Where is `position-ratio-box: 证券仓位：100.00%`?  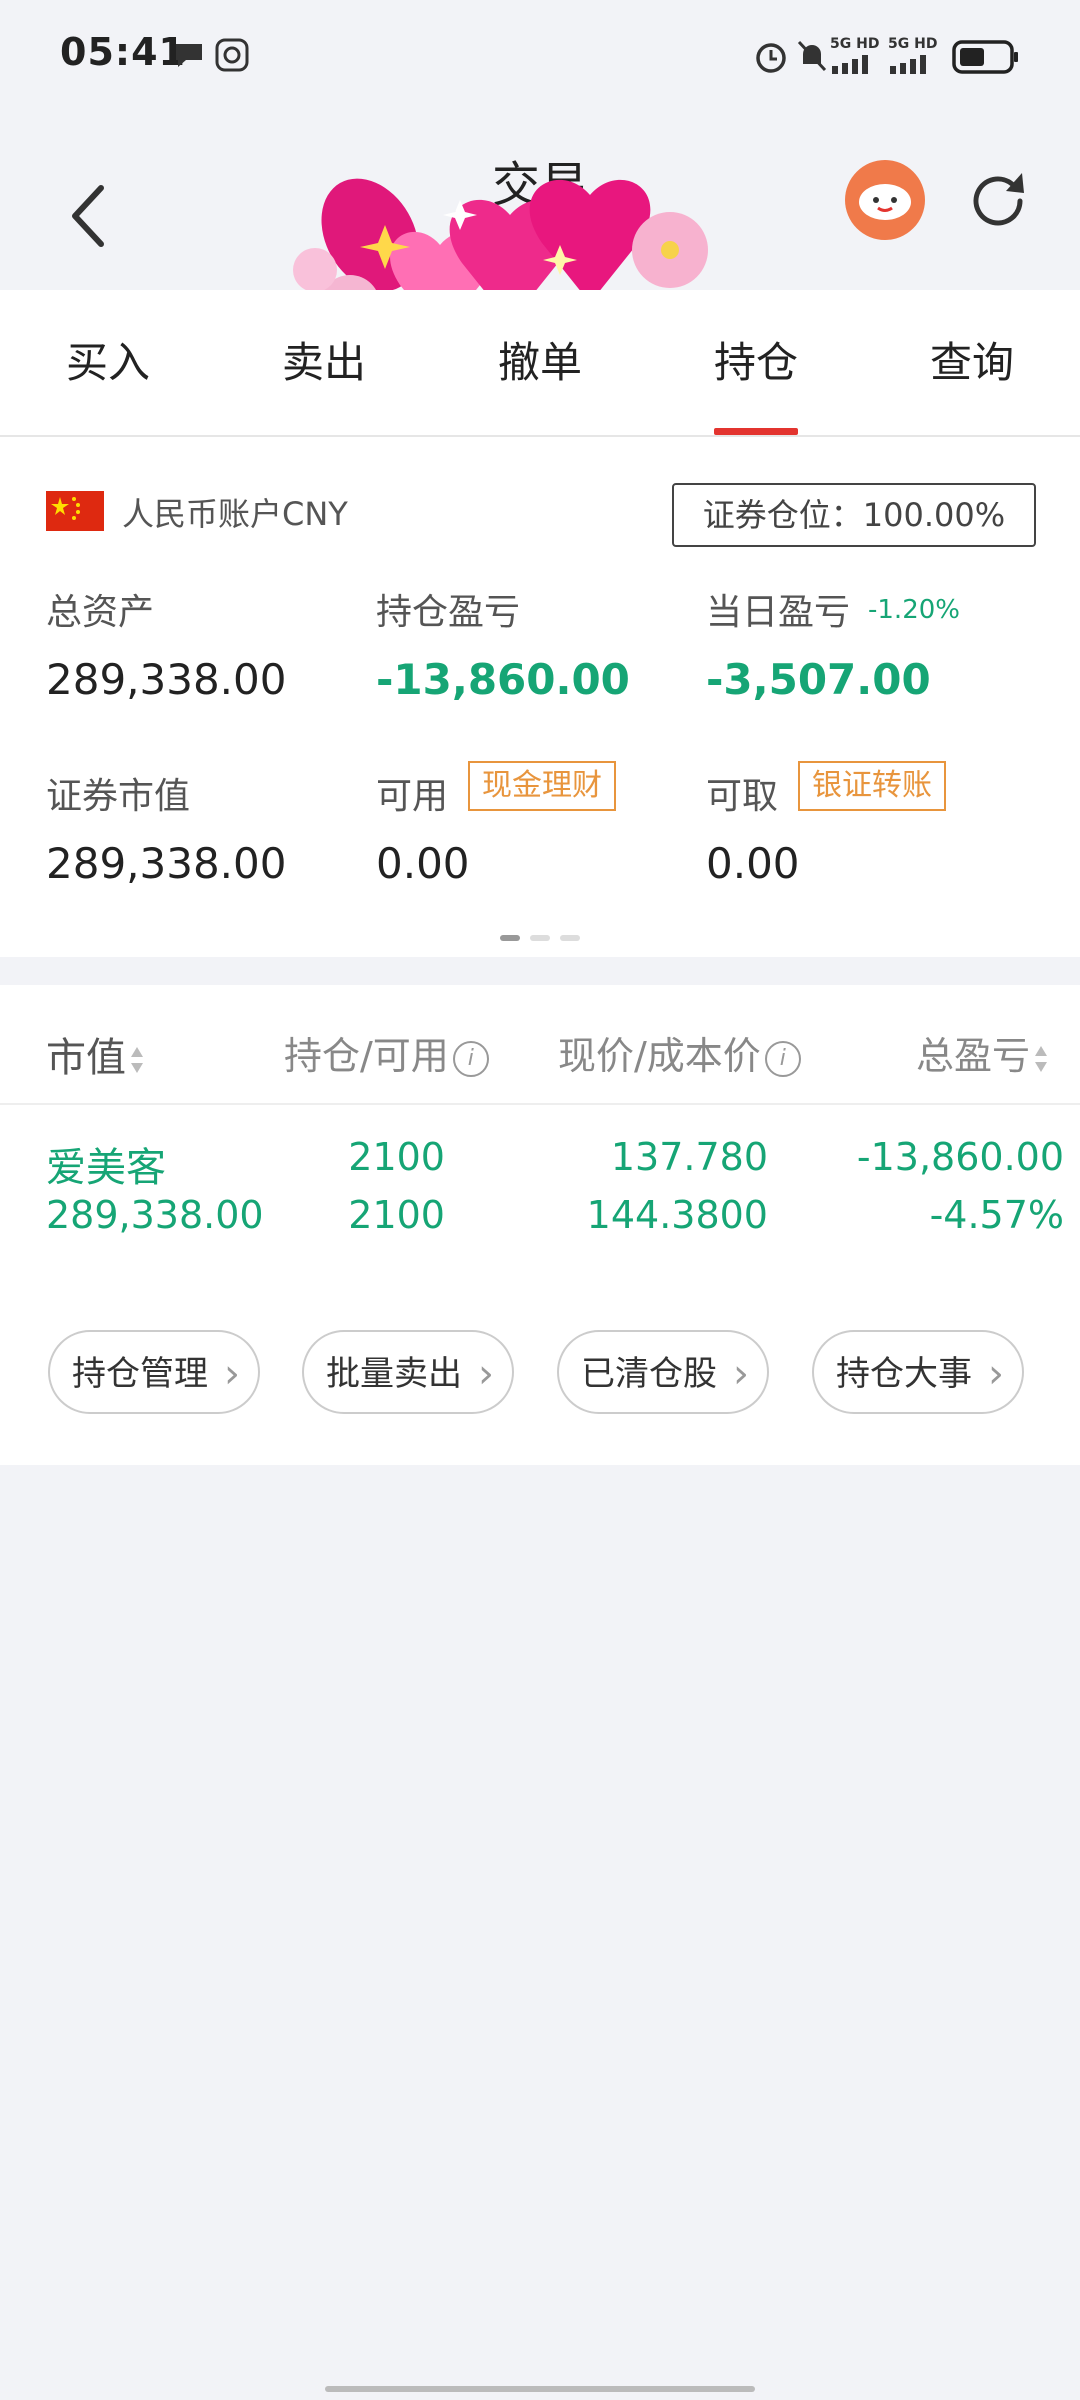
position-ratio-box: 证券仓位：100.00% is located at coordinates (854, 515).